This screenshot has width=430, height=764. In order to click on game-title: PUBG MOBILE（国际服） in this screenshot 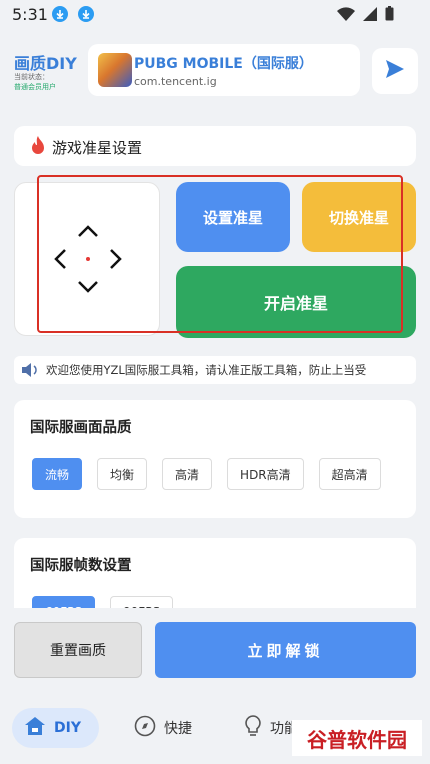, I will do `click(223, 64)`.